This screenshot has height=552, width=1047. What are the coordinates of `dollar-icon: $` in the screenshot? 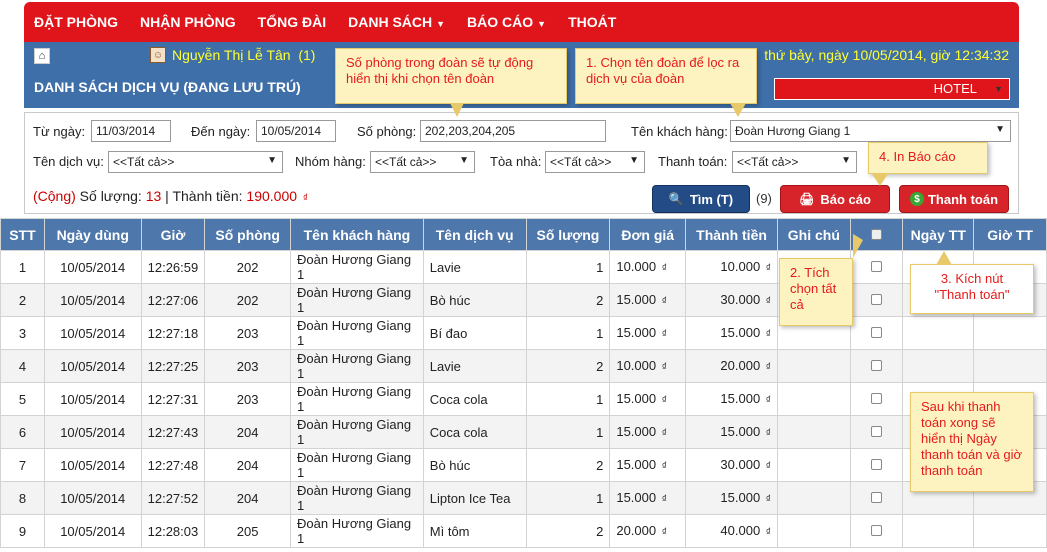 It's located at (916, 199).